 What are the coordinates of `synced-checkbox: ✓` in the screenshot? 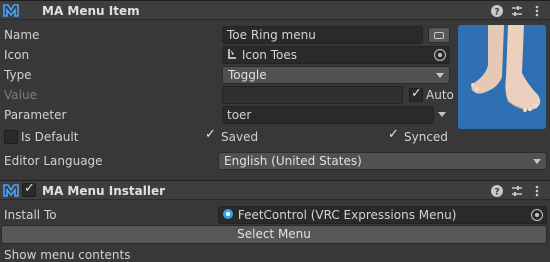 It's located at (394, 135).